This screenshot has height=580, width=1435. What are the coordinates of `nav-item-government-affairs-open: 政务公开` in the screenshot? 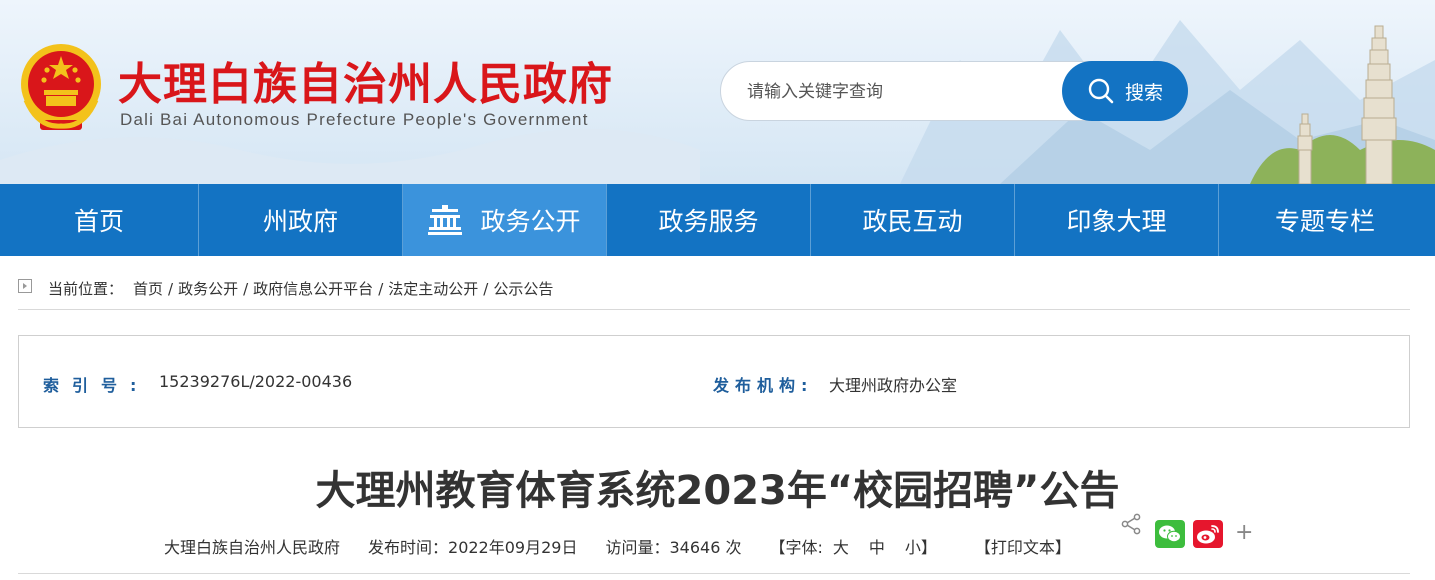 It's located at (505, 220).